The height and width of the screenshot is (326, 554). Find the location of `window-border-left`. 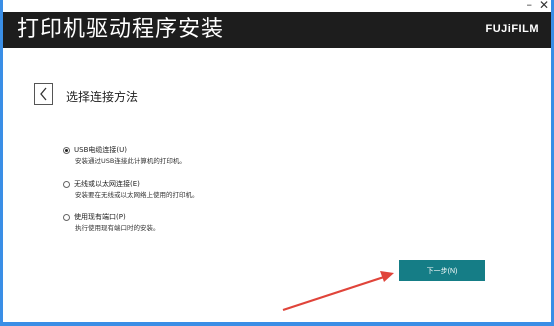

window-border-left is located at coordinates (1, 163).